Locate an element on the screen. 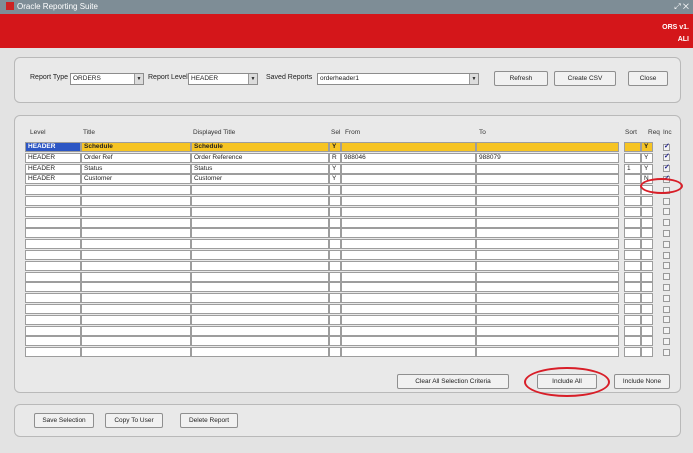  cell-req: Y is located at coordinates (647, 147).